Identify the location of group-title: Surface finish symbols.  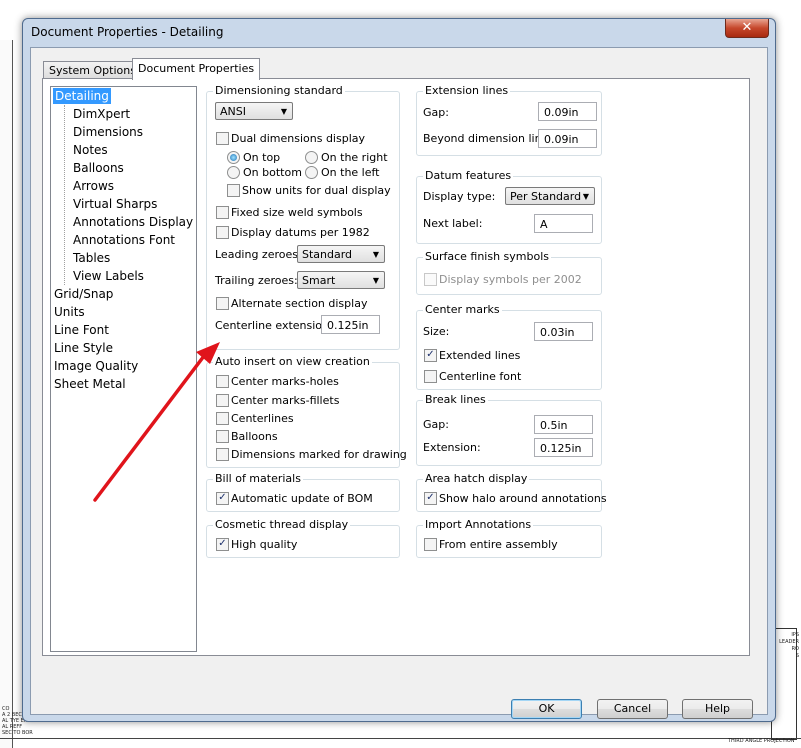
(487, 256).